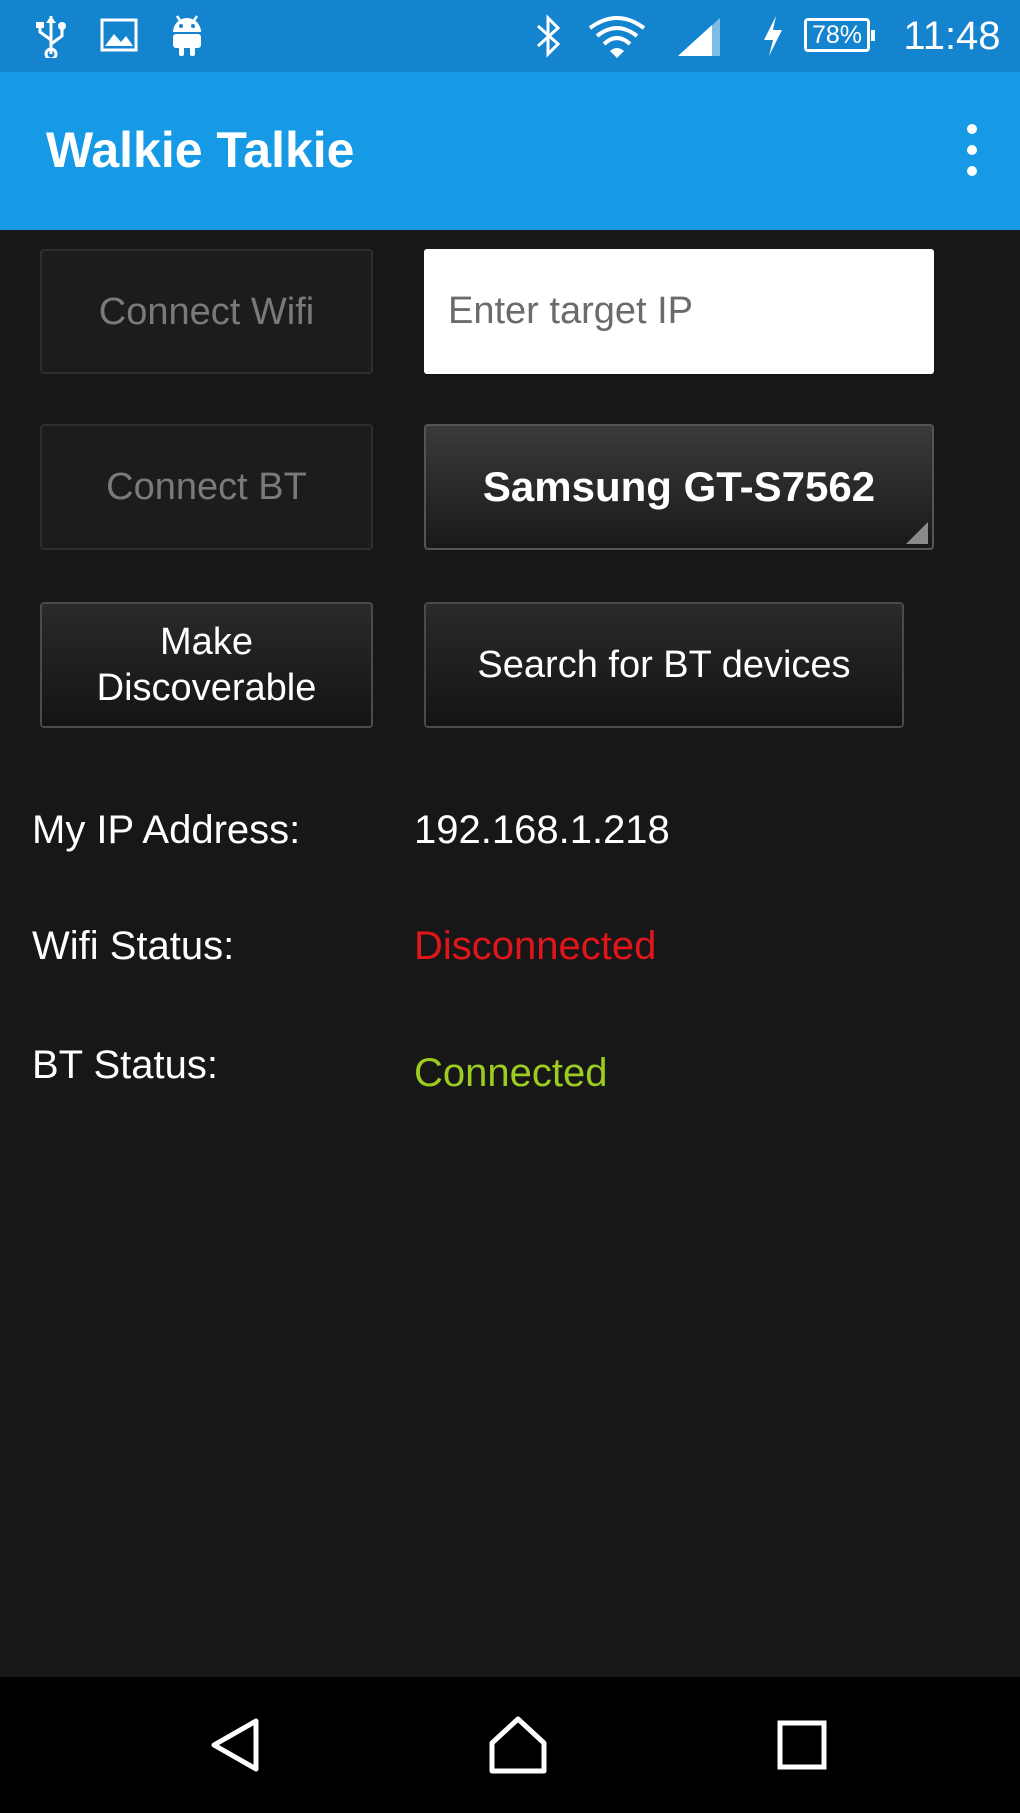 Image resolution: width=1020 pixels, height=1813 pixels. Describe the element at coordinates (166, 830) in the screenshot. I see `ip-address-label: My IP Address:` at that location.